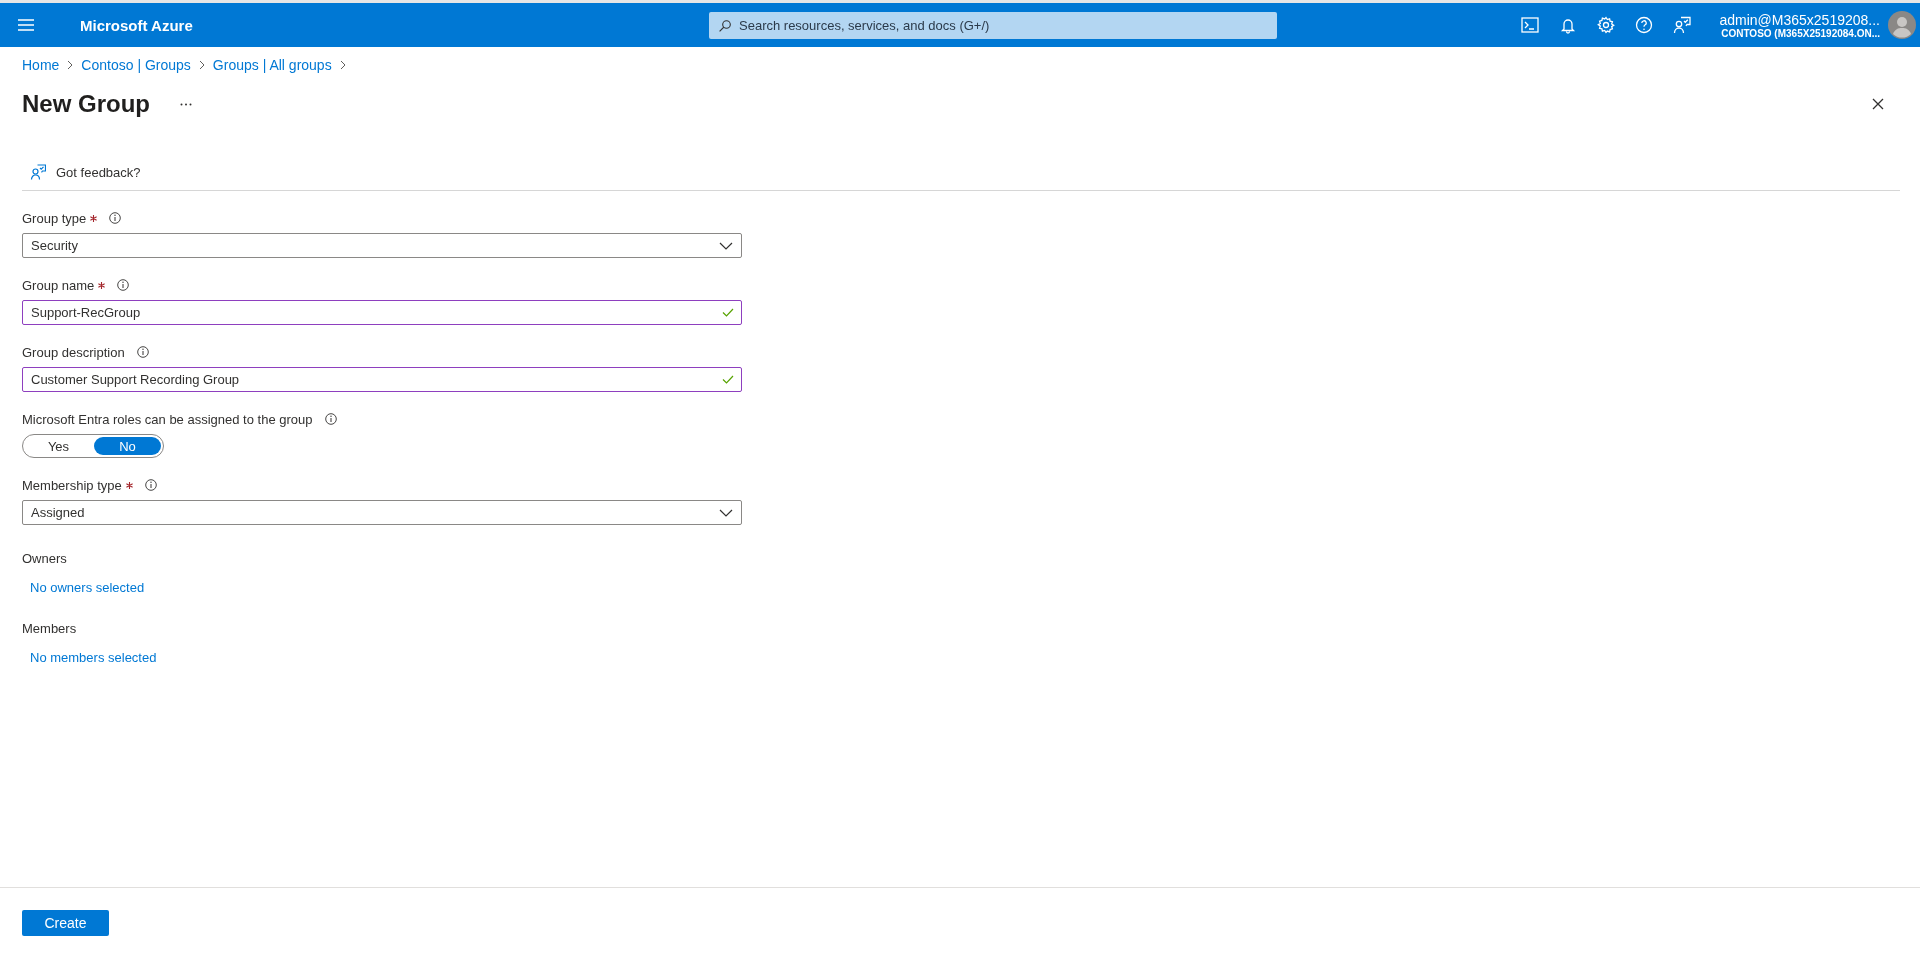 This screenshot has height=958, width=1920. What do you see at coordinates (272, 65) in the screenshot?
I see `breadcrumb-link: Groups | All groups` at bounding box center [272, 65].